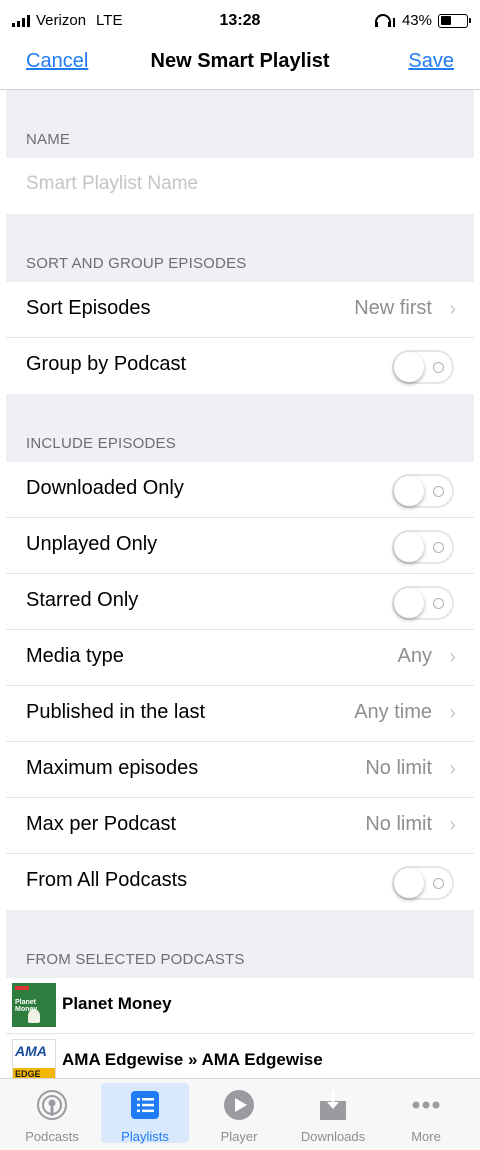 This screenshot has width=480, height=1150. I want to click on save-button: Save, so click(431, 61).